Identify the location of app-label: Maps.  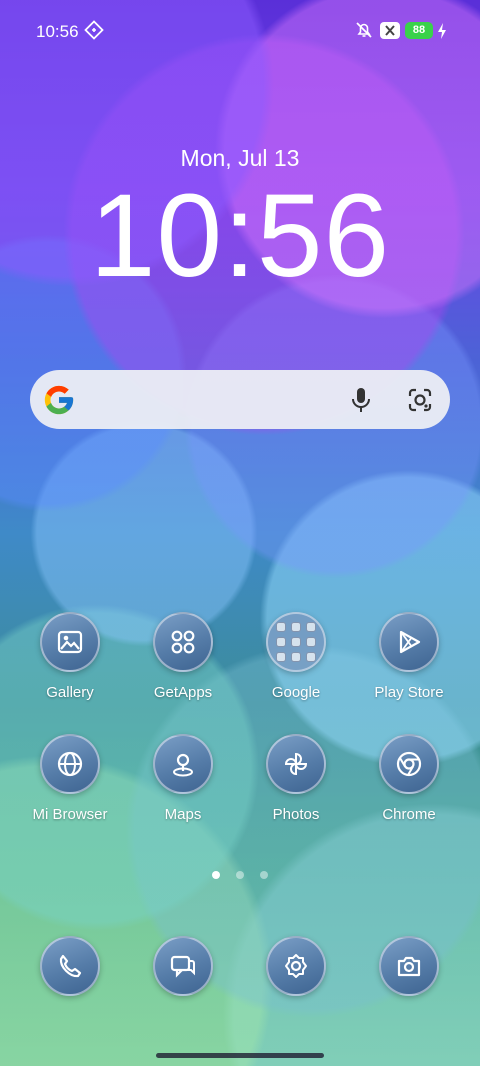
(183, 814).